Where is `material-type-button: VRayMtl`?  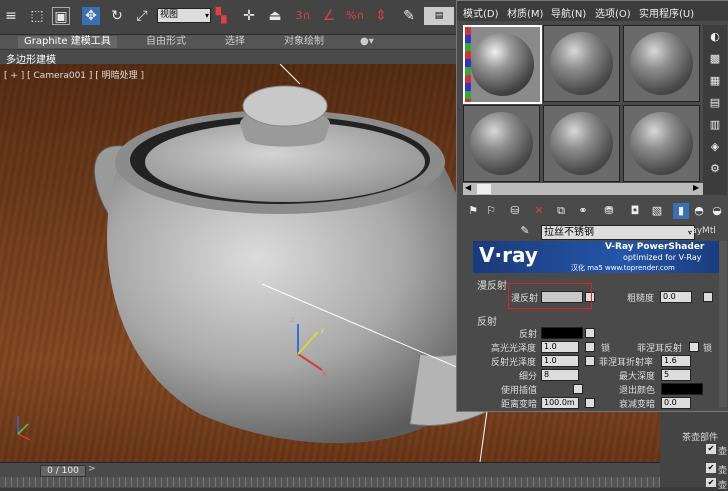
material-type-button: VRayMtl is located at coordinates (697, 231).